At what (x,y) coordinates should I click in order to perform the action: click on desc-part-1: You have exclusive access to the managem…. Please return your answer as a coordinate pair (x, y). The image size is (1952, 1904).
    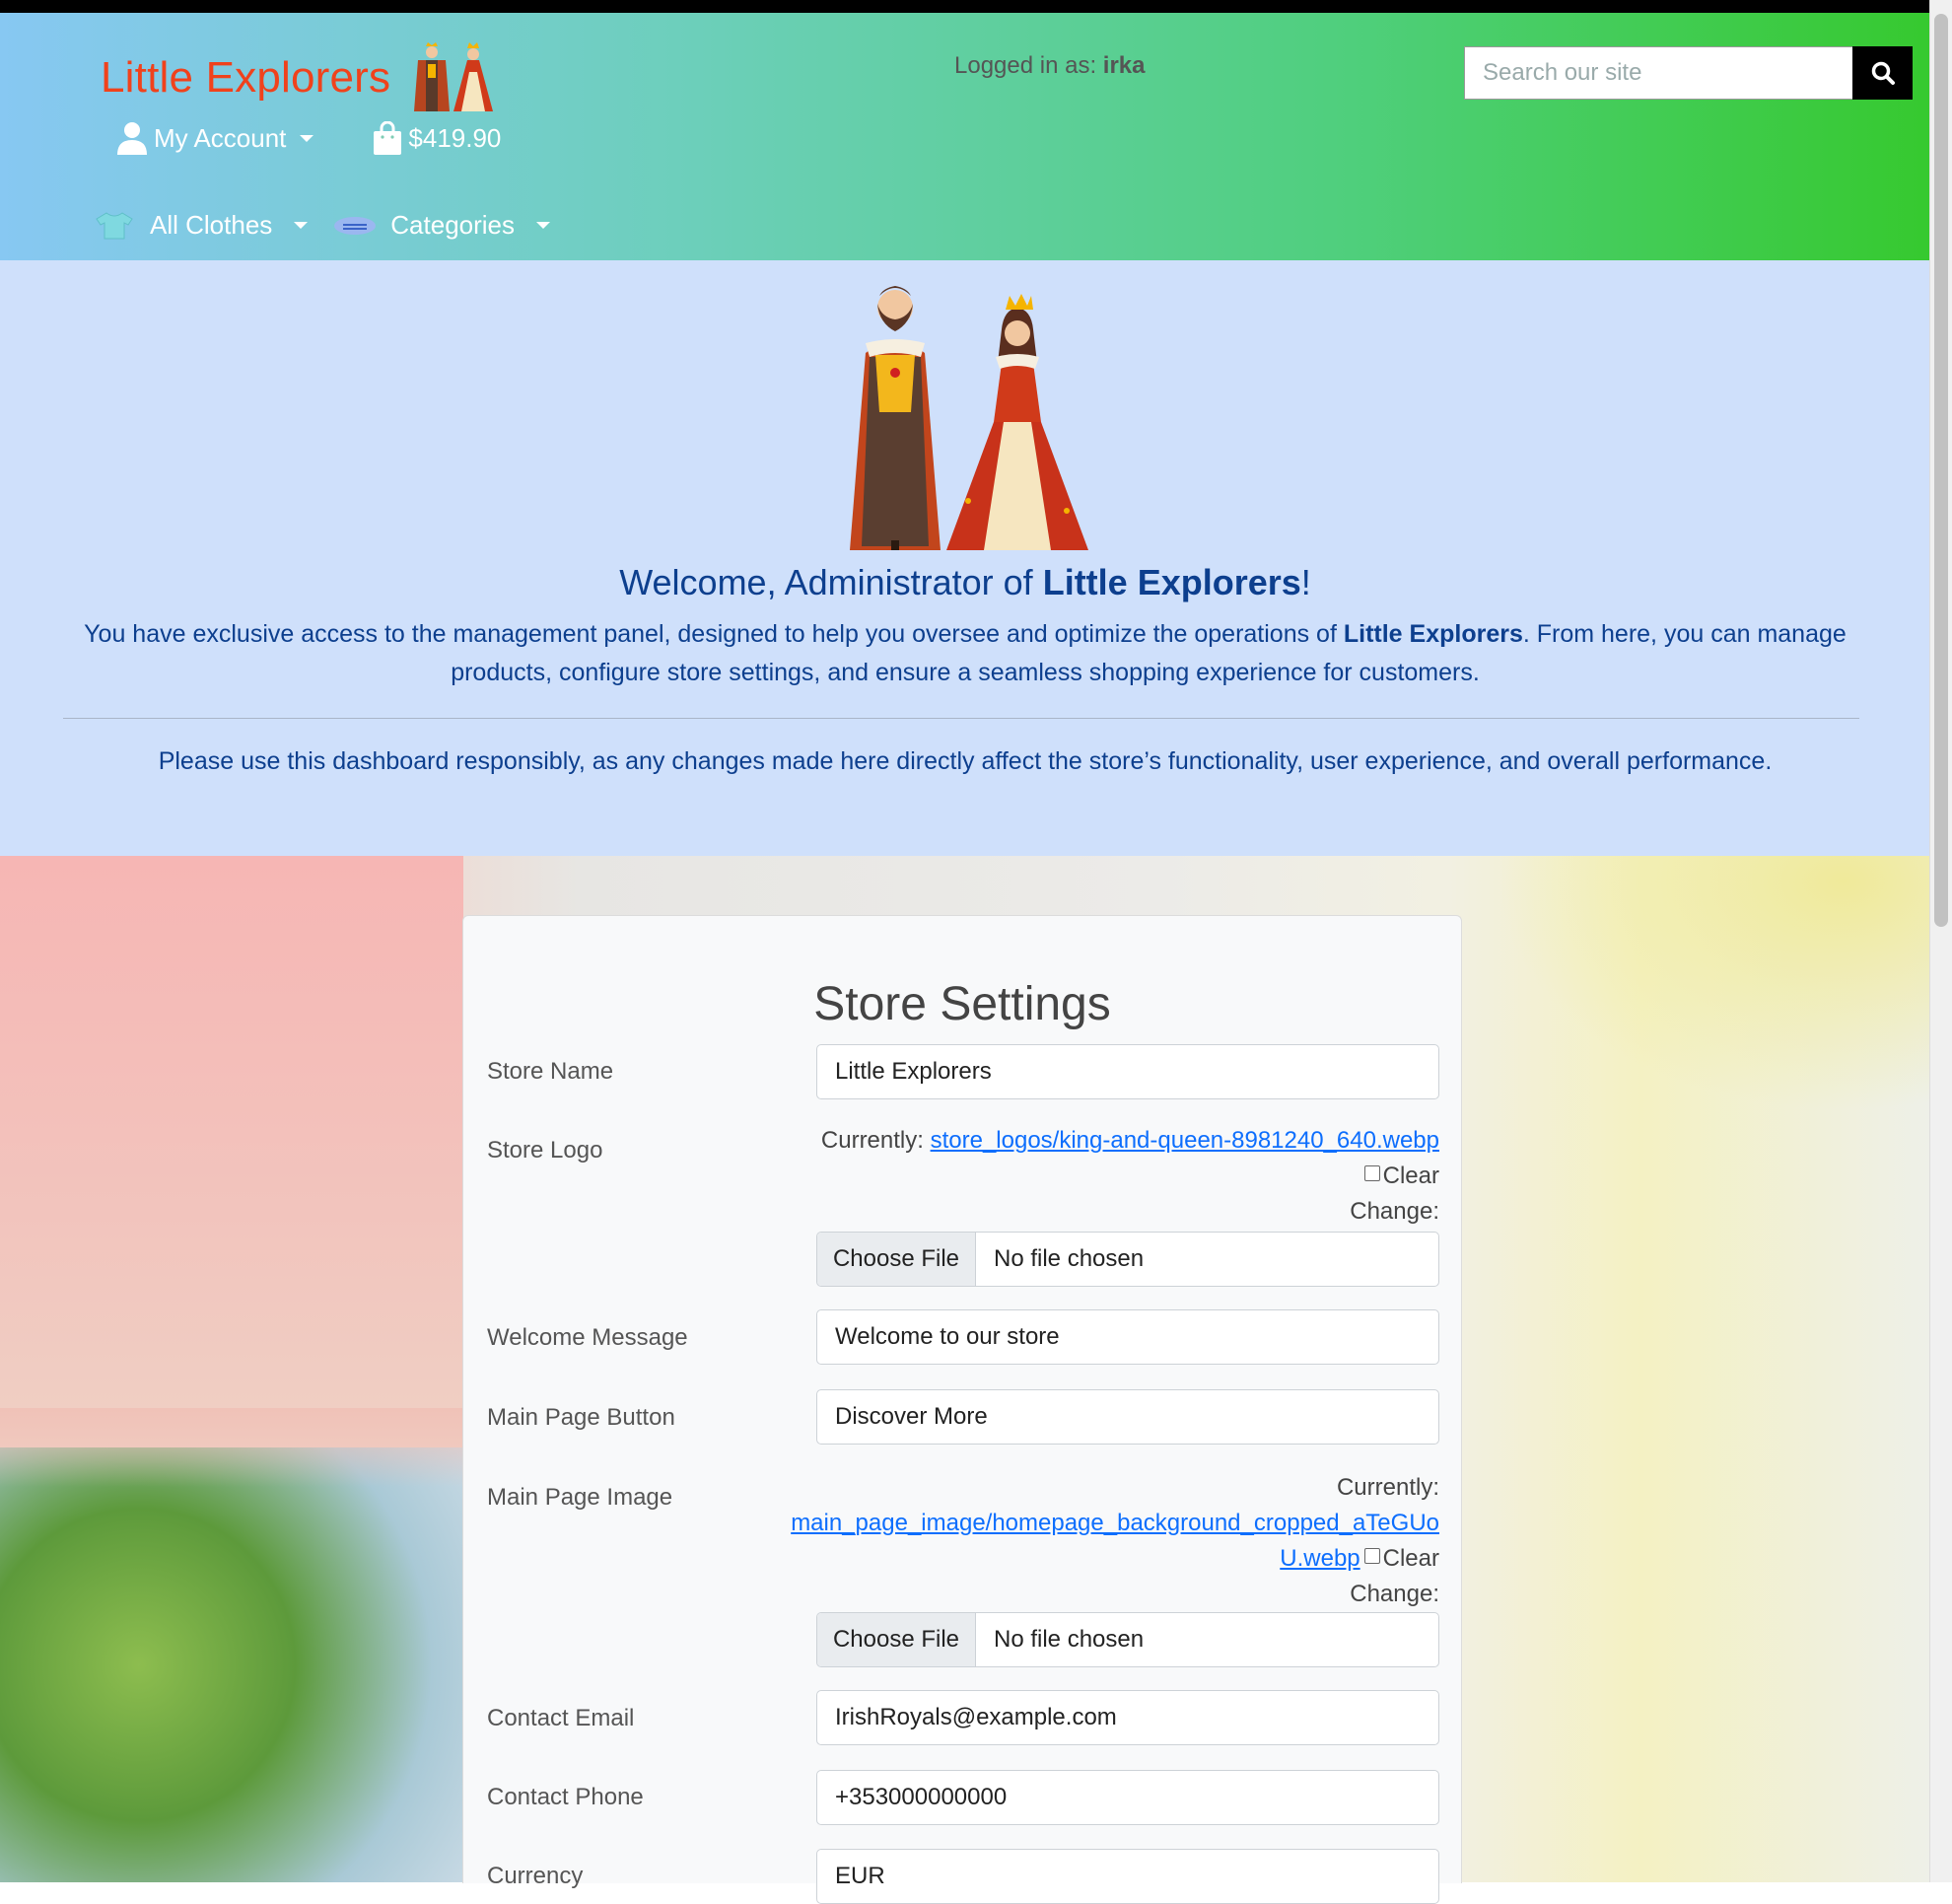
    Looking at the image, I should click on (714, 634).